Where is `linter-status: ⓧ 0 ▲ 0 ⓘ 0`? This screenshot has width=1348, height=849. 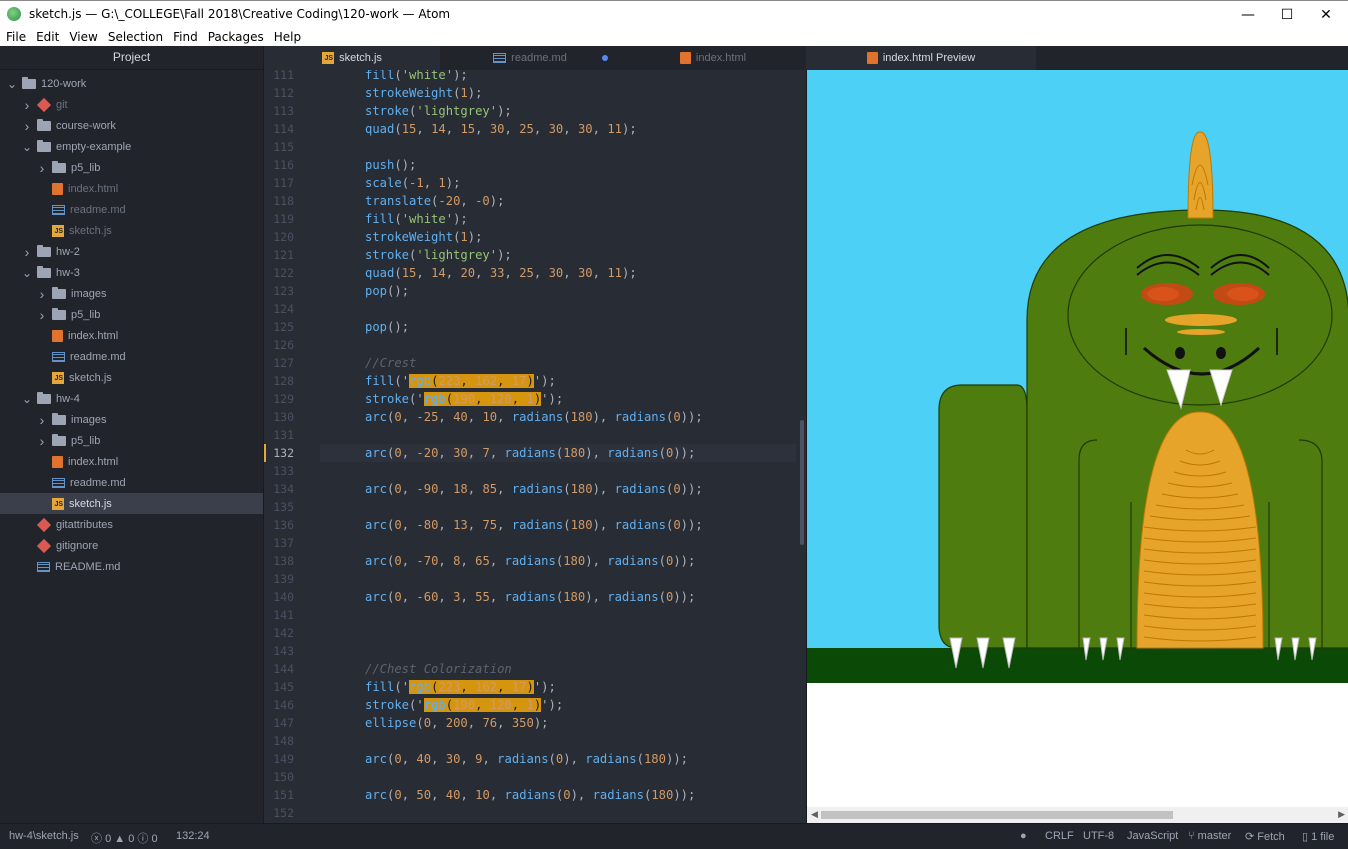
linter-status: ⓧ 0 ▲ 0 ⓘ 0 is located at coordinates (124, 838).